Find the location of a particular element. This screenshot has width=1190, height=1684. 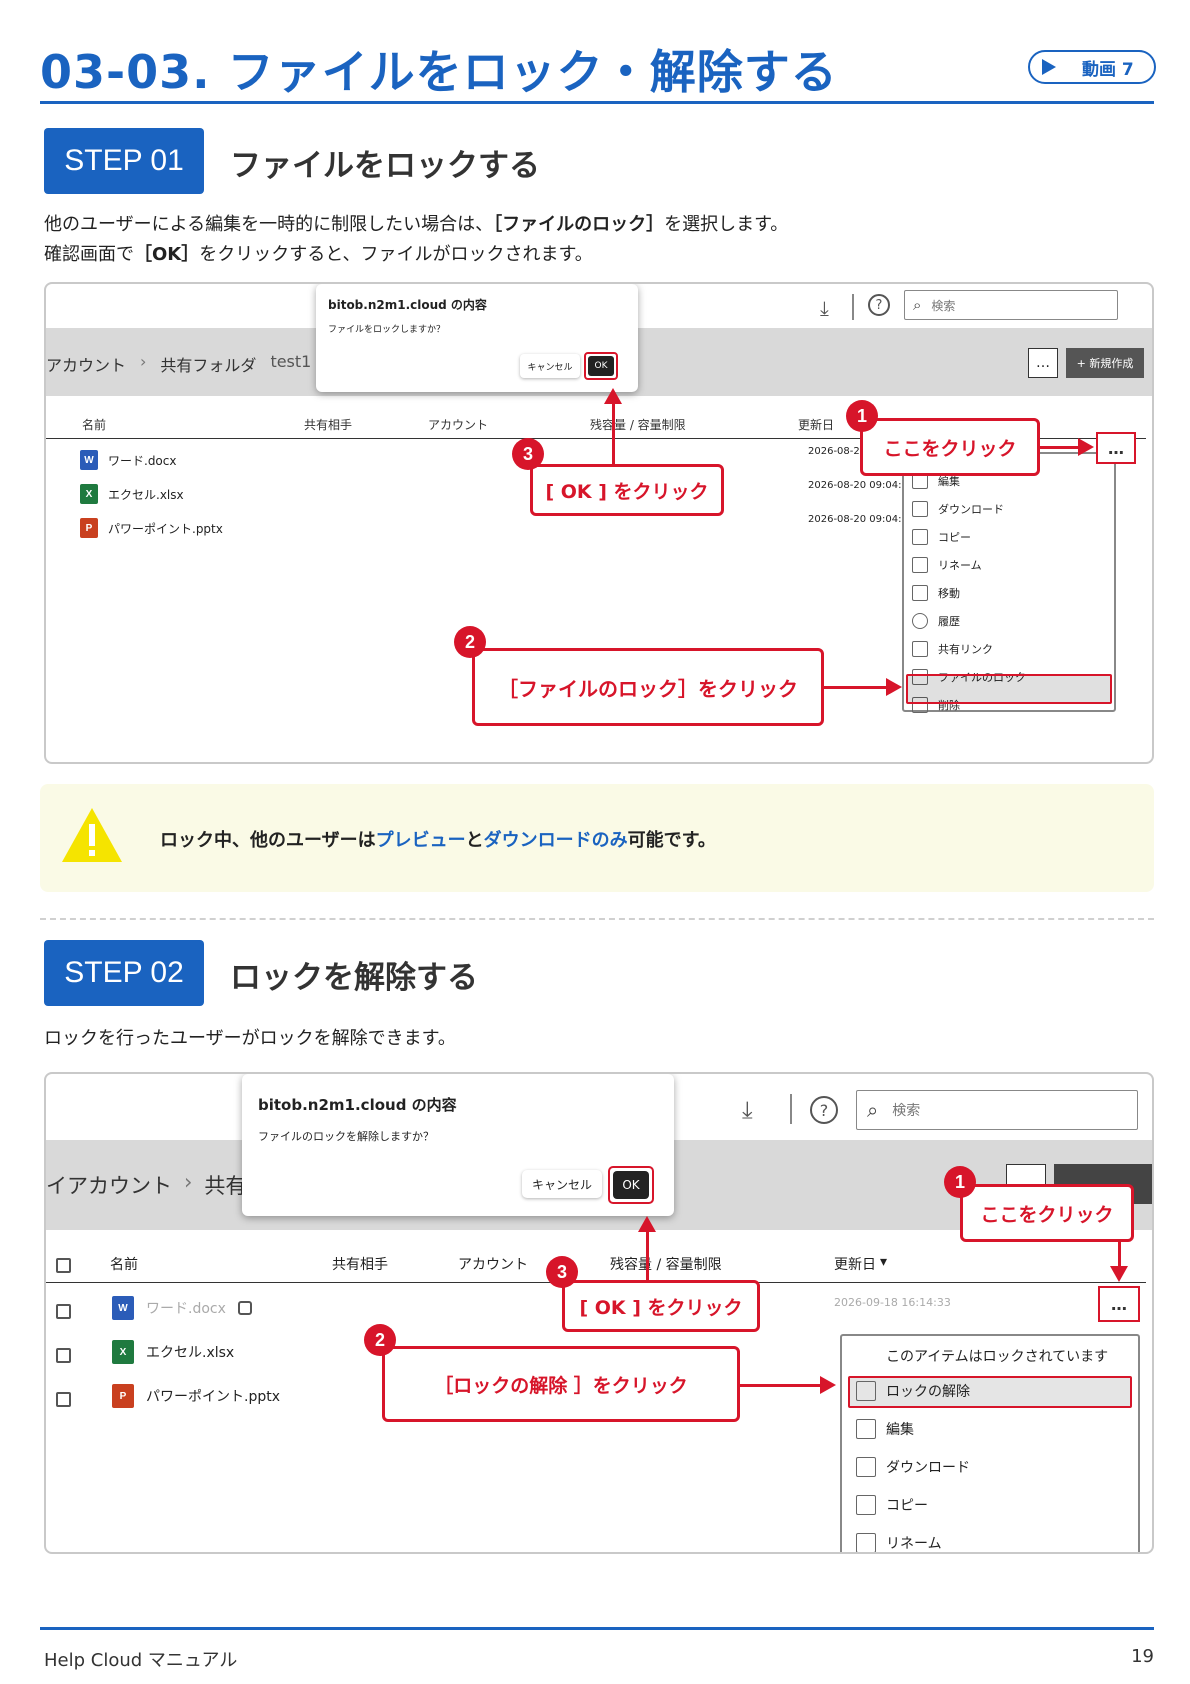

menu-item-history: 履歴 is located at coordinates (969, 621).